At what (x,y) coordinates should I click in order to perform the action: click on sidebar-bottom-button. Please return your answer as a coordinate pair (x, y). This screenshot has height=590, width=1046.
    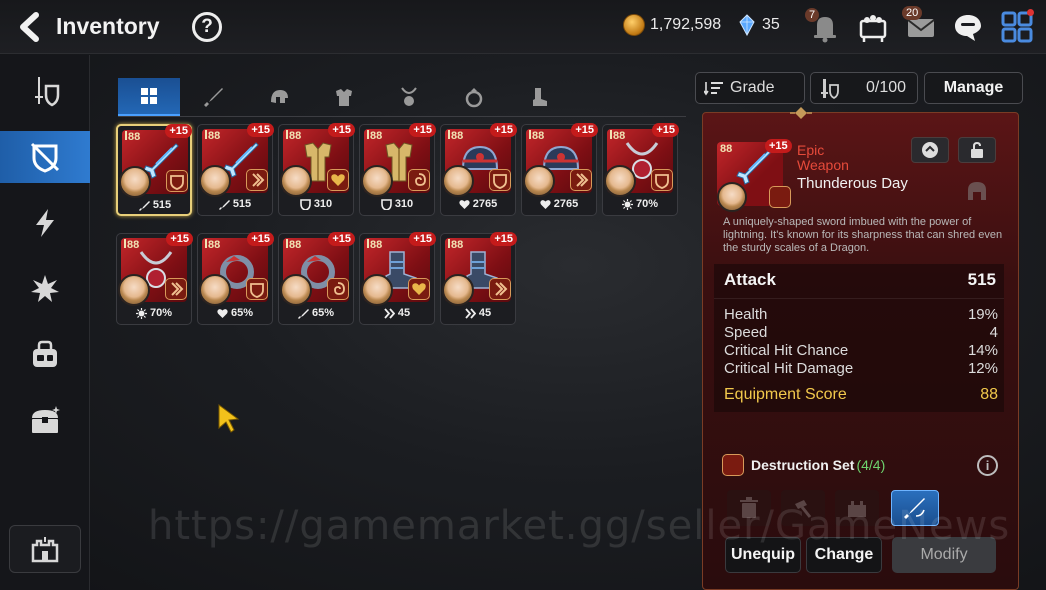
    Looking at the image, I should click on (45, 549).